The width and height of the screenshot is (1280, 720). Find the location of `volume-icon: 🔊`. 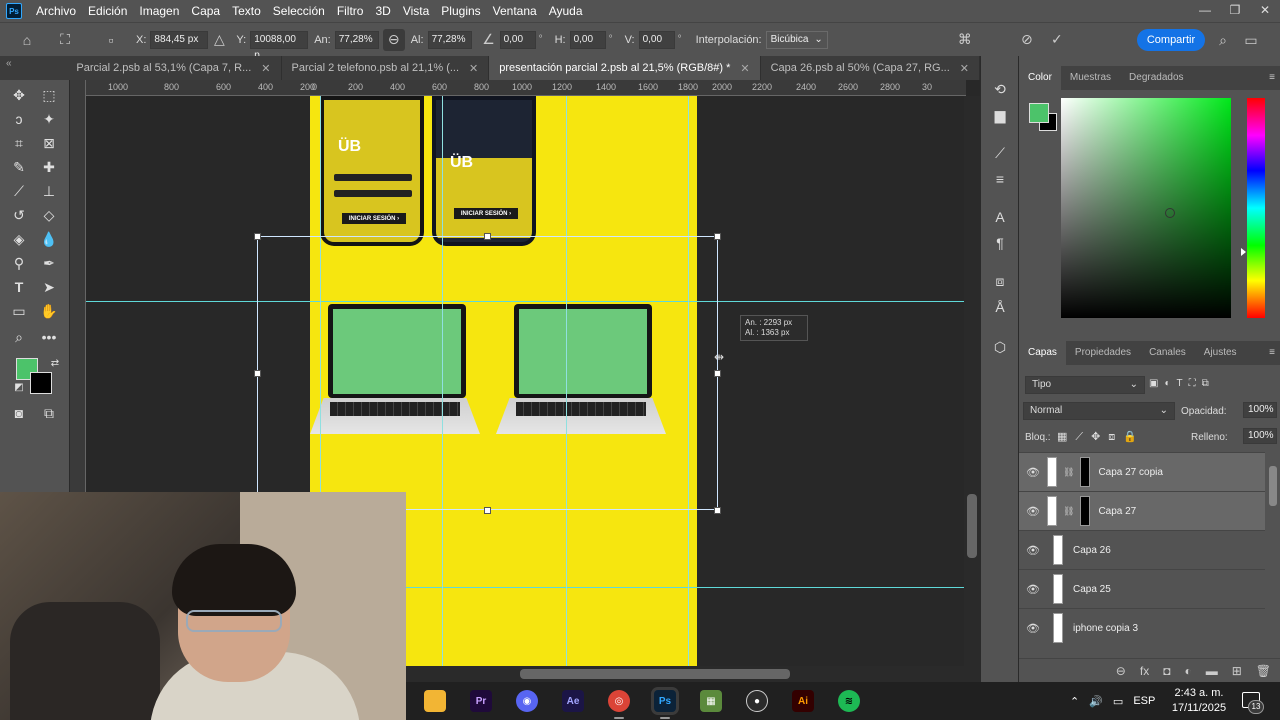

volume-icon: 🔊 is located at coordinates (1096, 701).